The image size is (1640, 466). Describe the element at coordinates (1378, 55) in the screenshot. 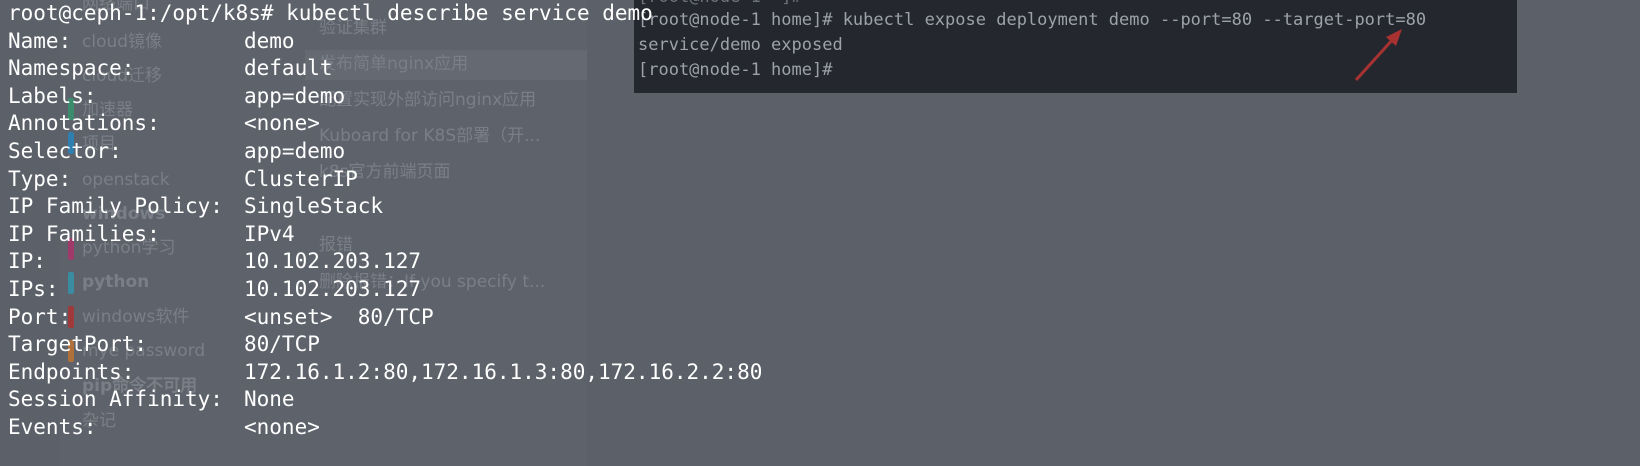

I see `annotation-arrow-icon` at that location.